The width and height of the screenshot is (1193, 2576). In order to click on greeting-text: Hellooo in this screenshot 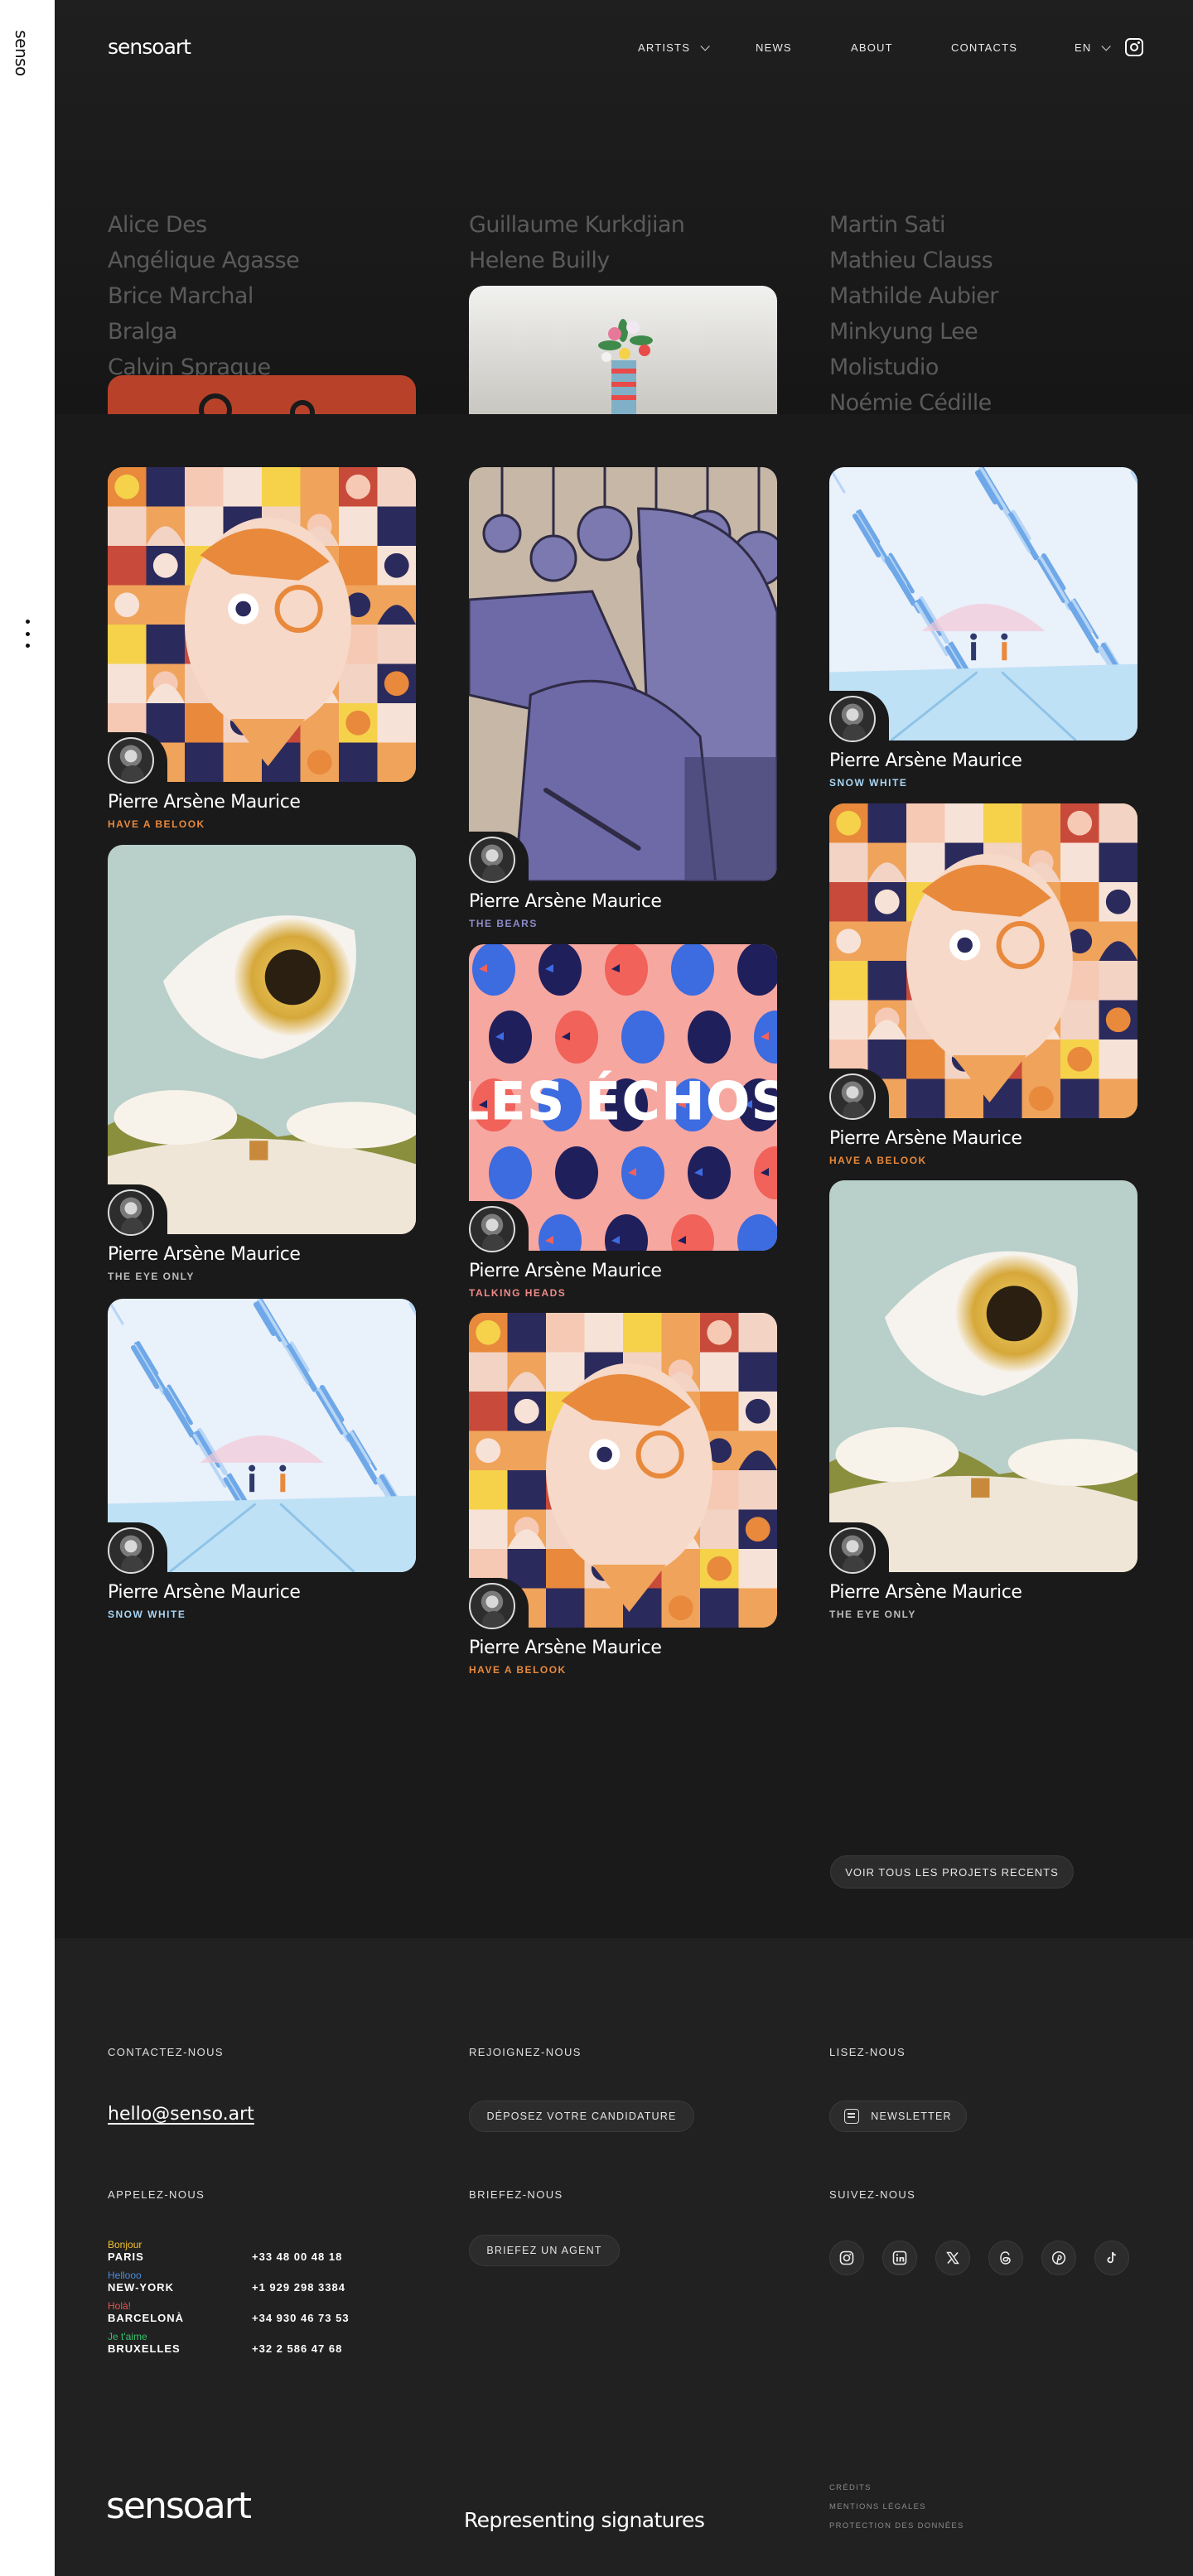, I will do `click(125, 2275)`.